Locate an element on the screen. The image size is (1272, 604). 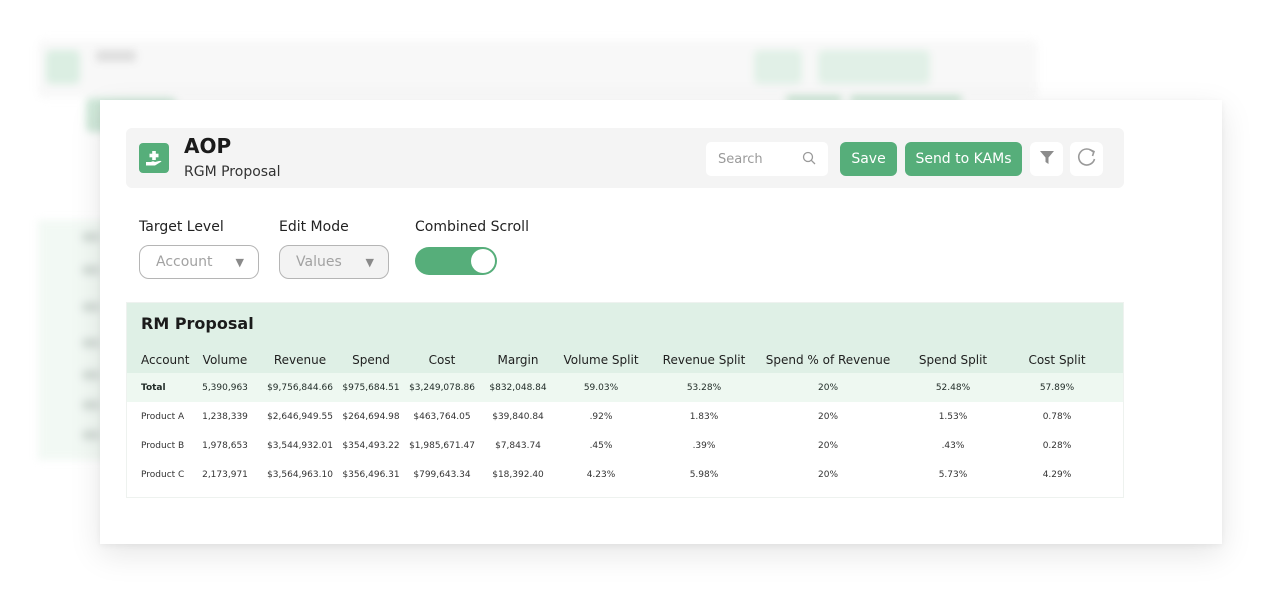
table-cell: $975,684.51 is located at coordinates (370, 388).